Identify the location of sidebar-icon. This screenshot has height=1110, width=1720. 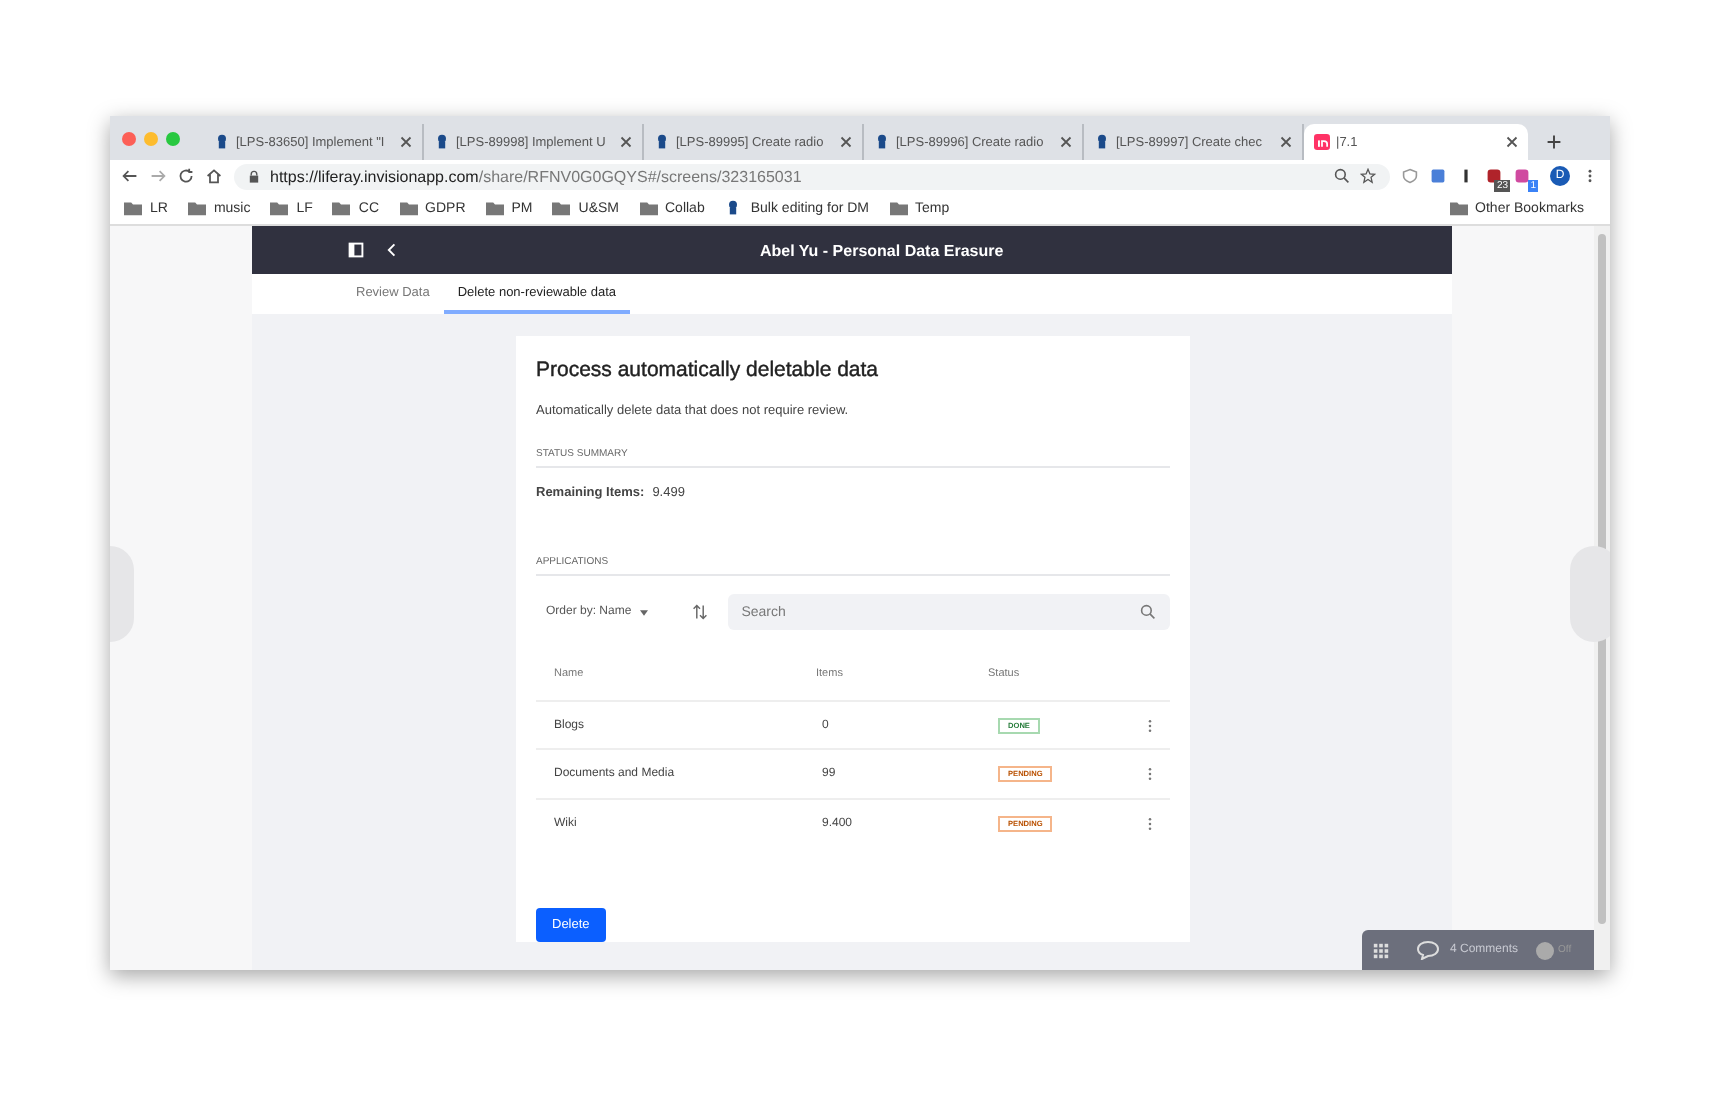
(356, 250).